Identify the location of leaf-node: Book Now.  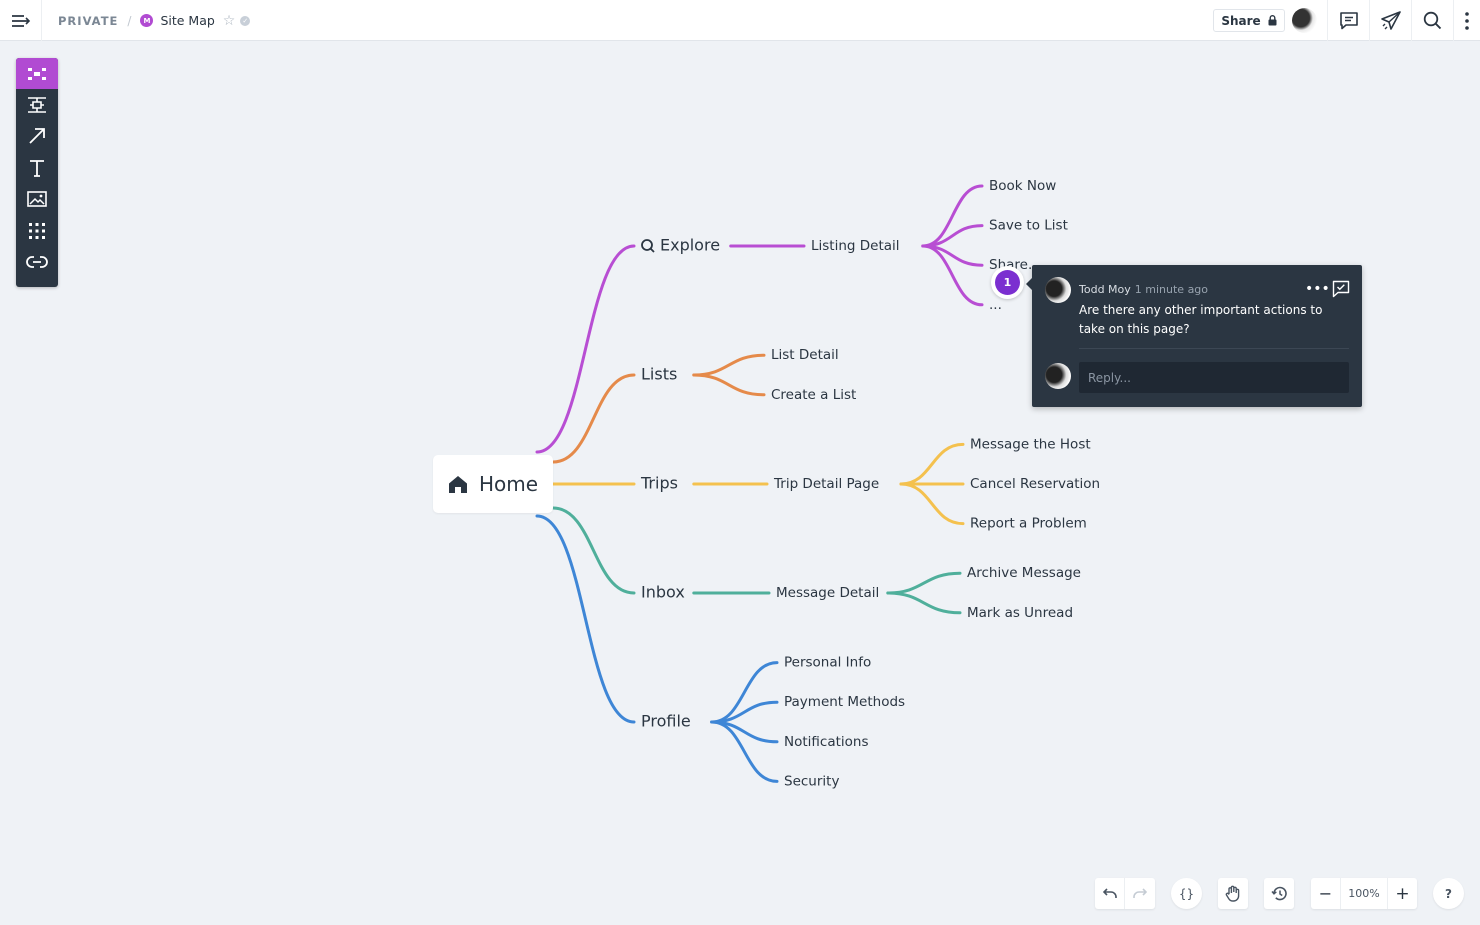
(1022, 186).